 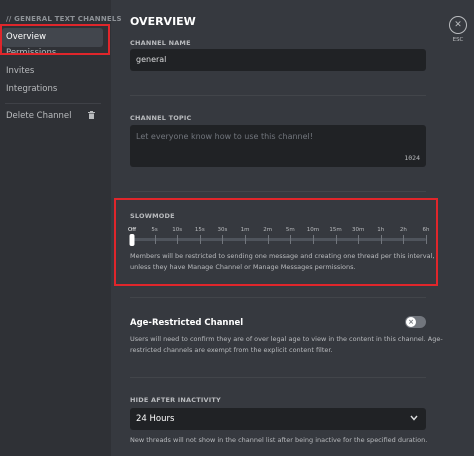 I want to click on slider-tick-label: 5m, so click(x=290, y=230).